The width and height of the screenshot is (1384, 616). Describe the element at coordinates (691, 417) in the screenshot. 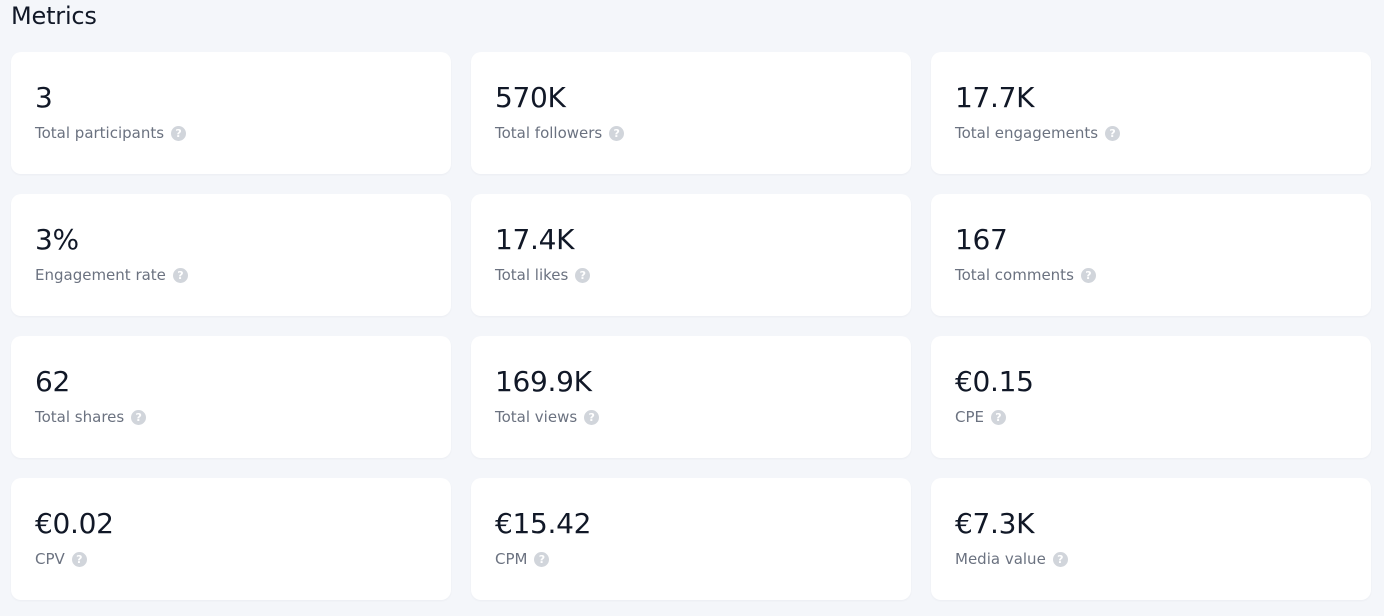

I see `metric-label-row: Total views ?` at that location.